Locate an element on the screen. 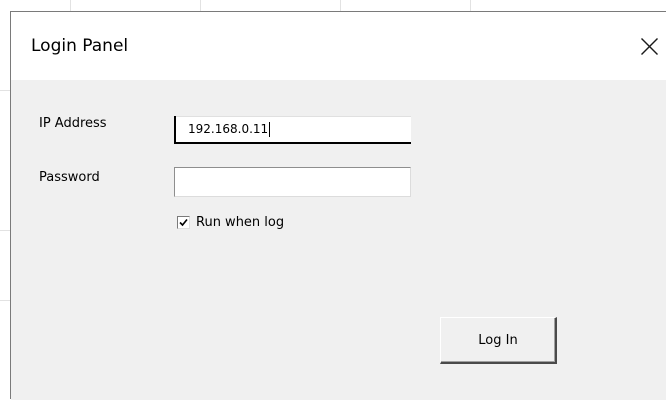  text-caret is located at coordinates (270, 129).